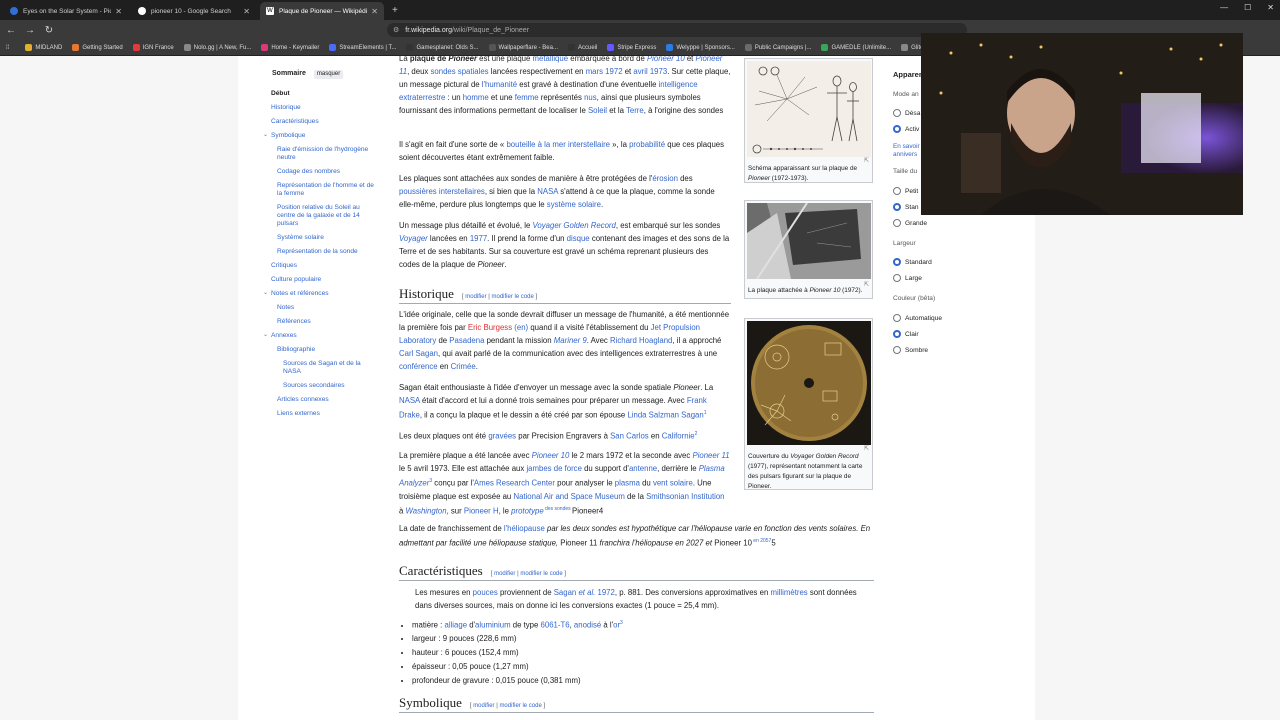 This screenshot has width=1280, height=720. Describe the element at coordinates (910, 223) in the screenshot. I see `radio-option: Grande` at that location.